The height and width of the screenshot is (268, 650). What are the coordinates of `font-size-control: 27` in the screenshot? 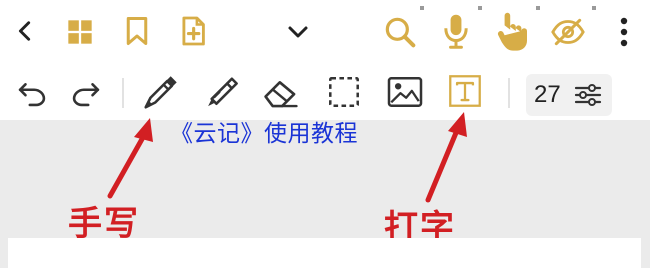 It's located at (569, 95).